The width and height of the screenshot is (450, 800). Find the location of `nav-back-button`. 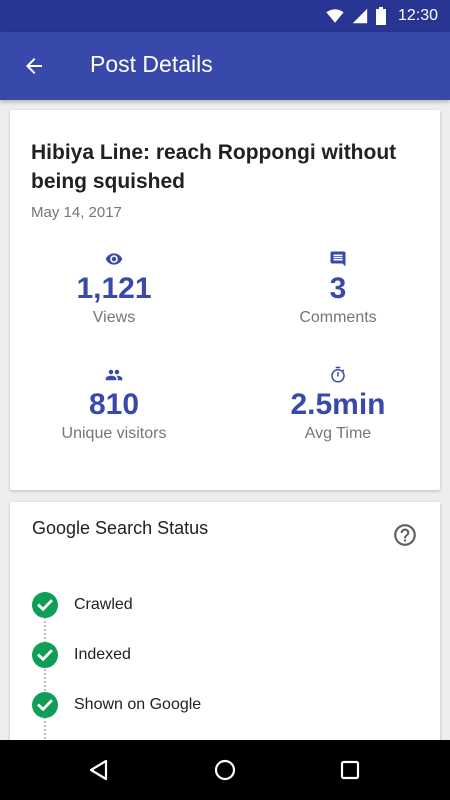

nav-back-button is located at coordinates (99, 770).